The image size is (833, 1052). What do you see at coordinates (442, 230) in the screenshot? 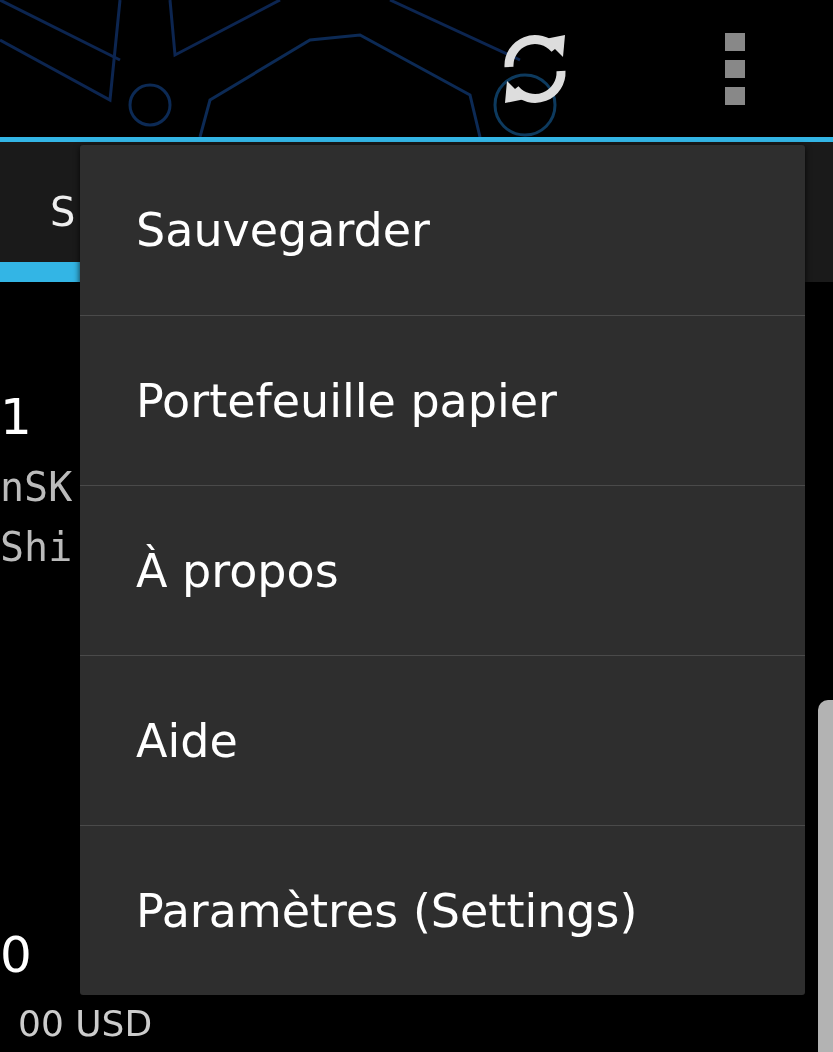
I see `menu-item: Sauvegarder` at bounding box center [442, 230].